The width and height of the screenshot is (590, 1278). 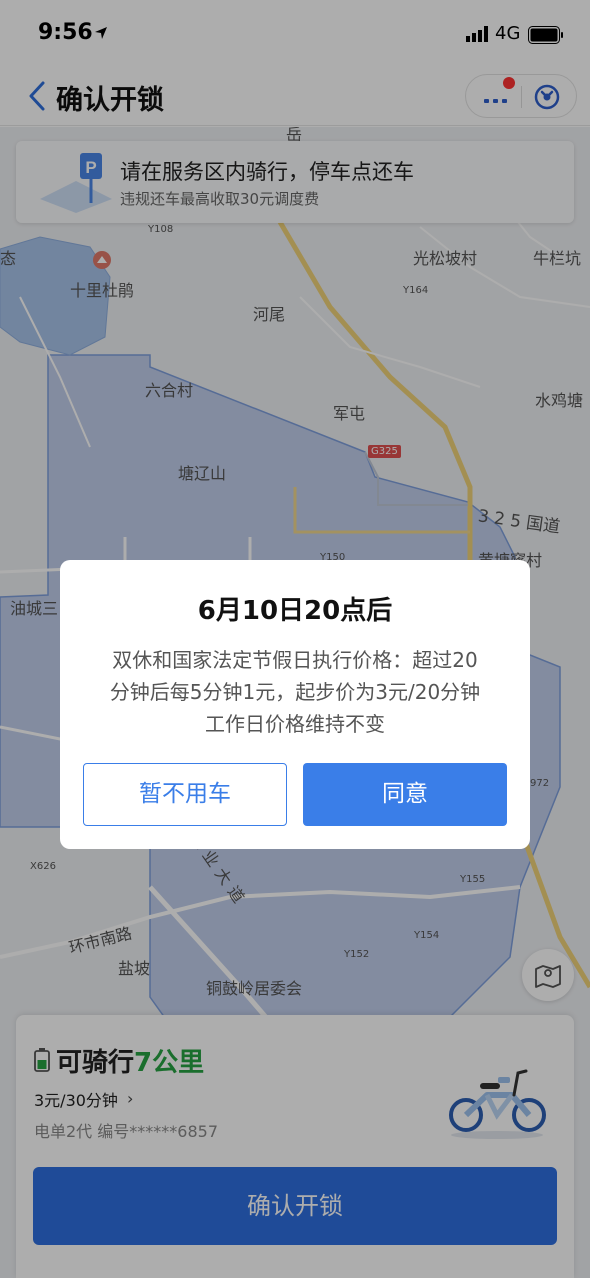 I want to click on decline-button: 暂不用车, so click(x=185, y=794).